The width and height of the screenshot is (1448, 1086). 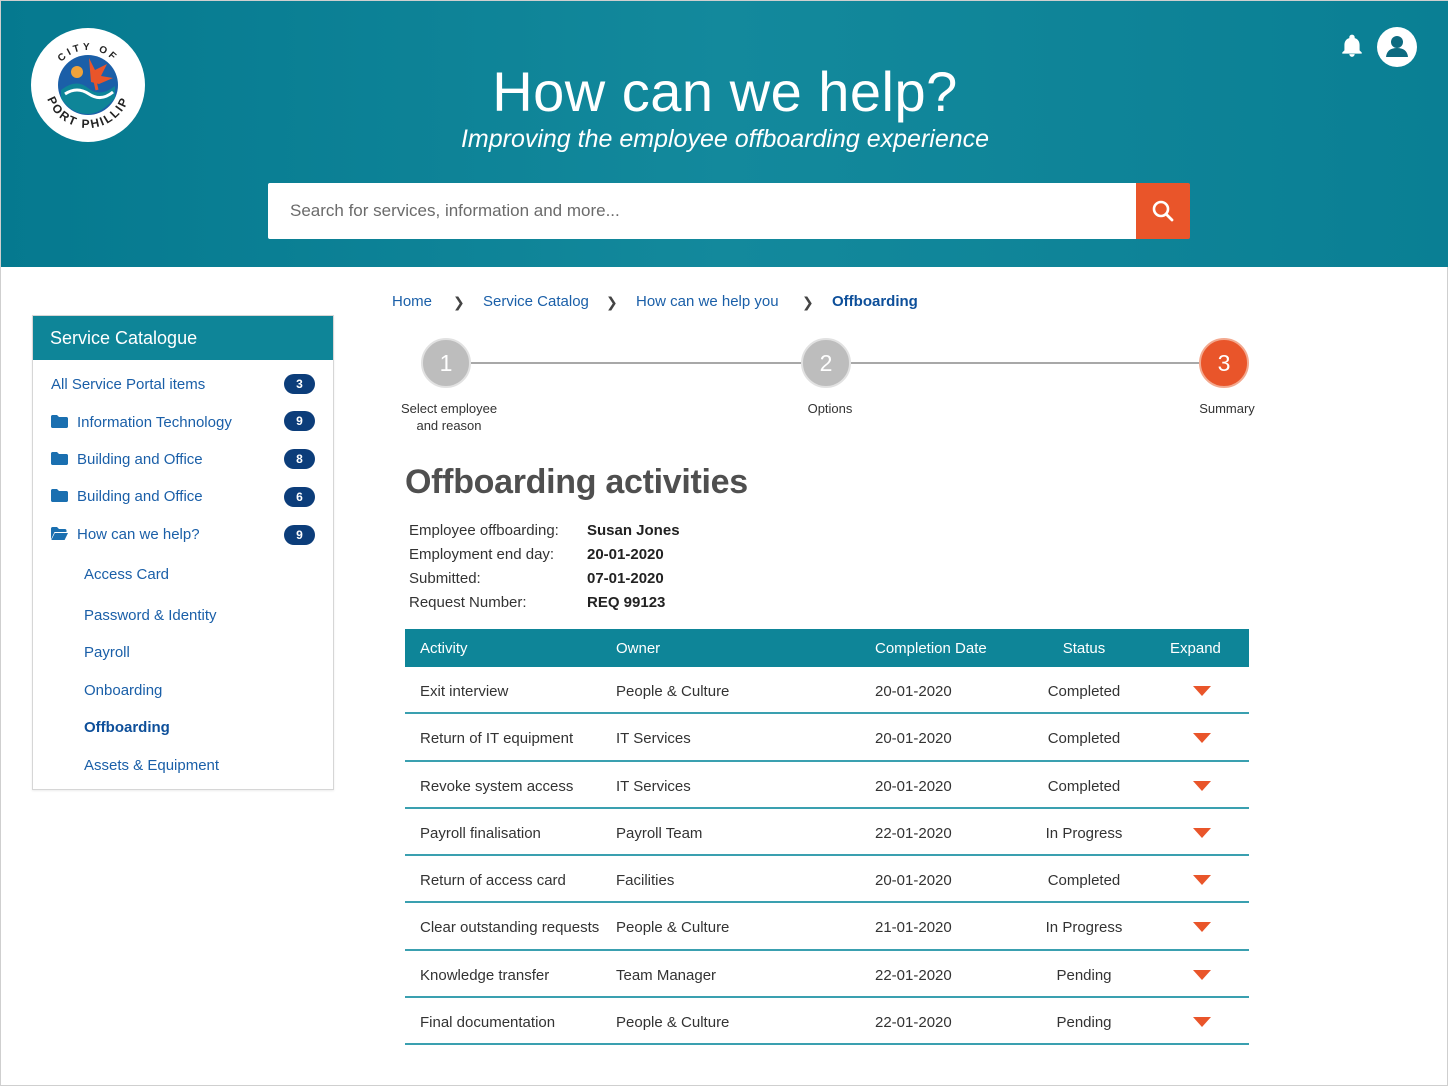 I want to click on breadcrumb-home: Home, so click(x=412, y=301).